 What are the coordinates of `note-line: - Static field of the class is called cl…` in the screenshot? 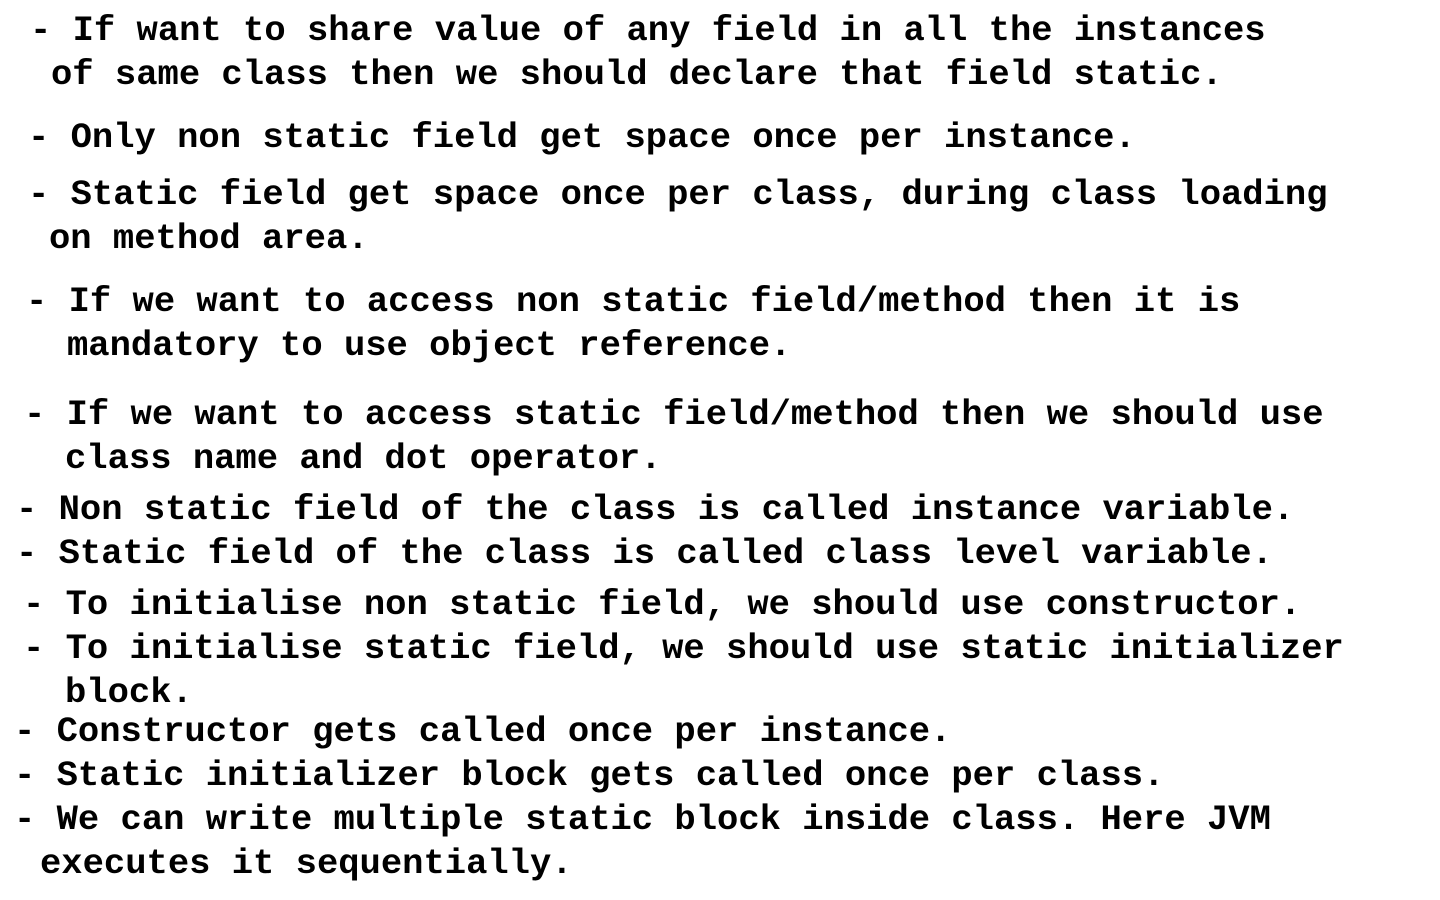 It's located at (644, 553).